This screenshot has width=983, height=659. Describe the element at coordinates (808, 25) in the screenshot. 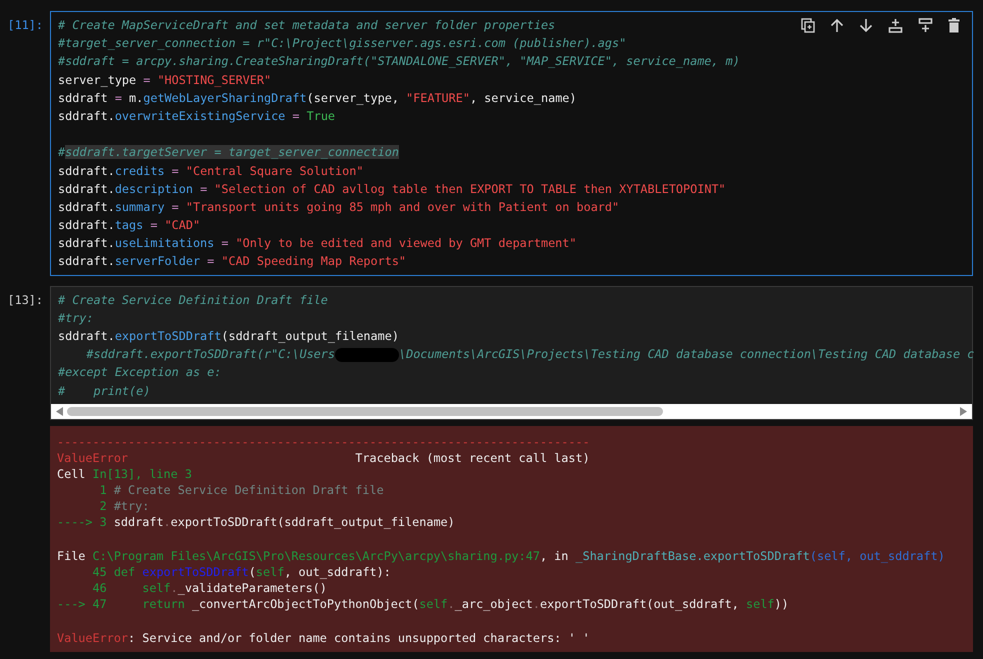

I see `duplicate-icon` at that location.